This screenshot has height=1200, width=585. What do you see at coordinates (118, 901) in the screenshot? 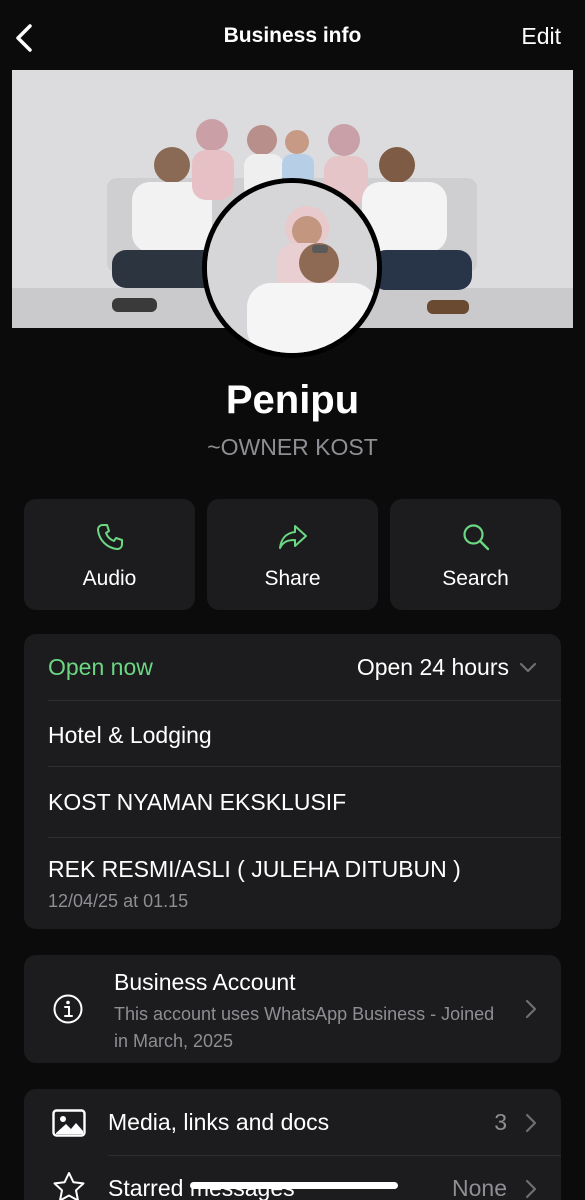
I see `note-timestamp: 12/04/25 at 01.15` at bounding box center [118, 901].